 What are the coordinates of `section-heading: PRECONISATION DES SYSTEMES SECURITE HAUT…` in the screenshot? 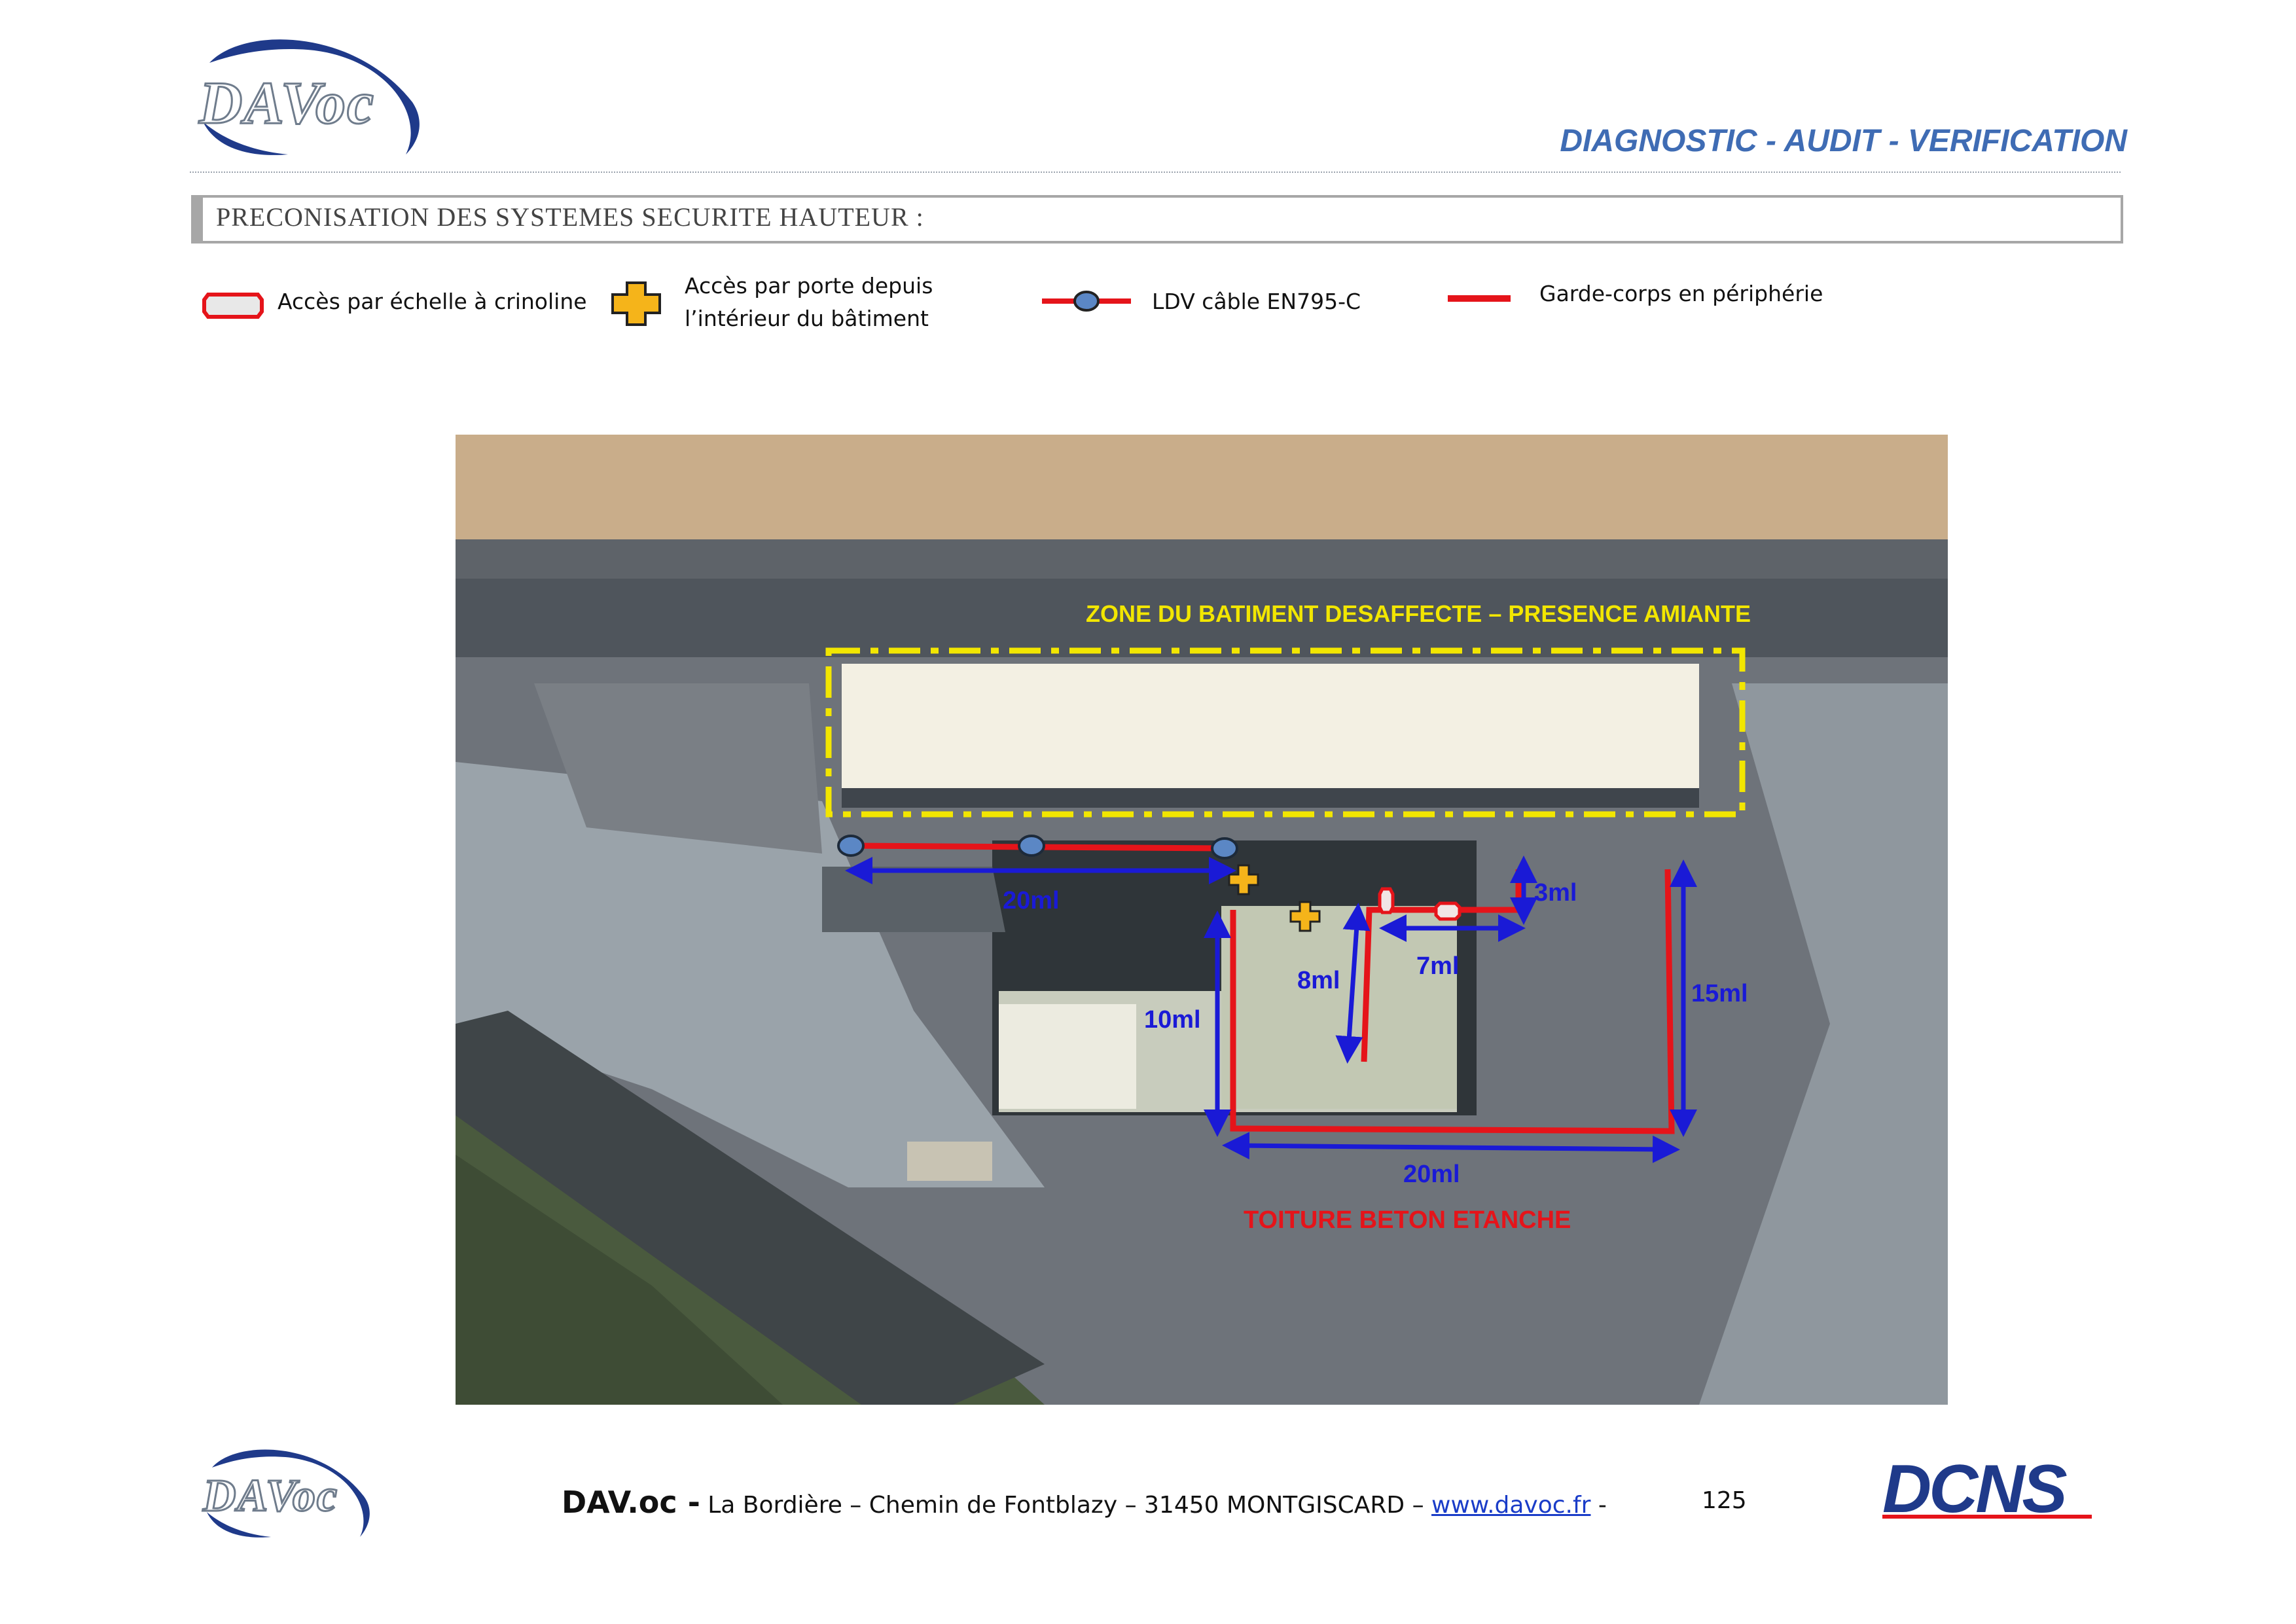 It's located at (570, 217).